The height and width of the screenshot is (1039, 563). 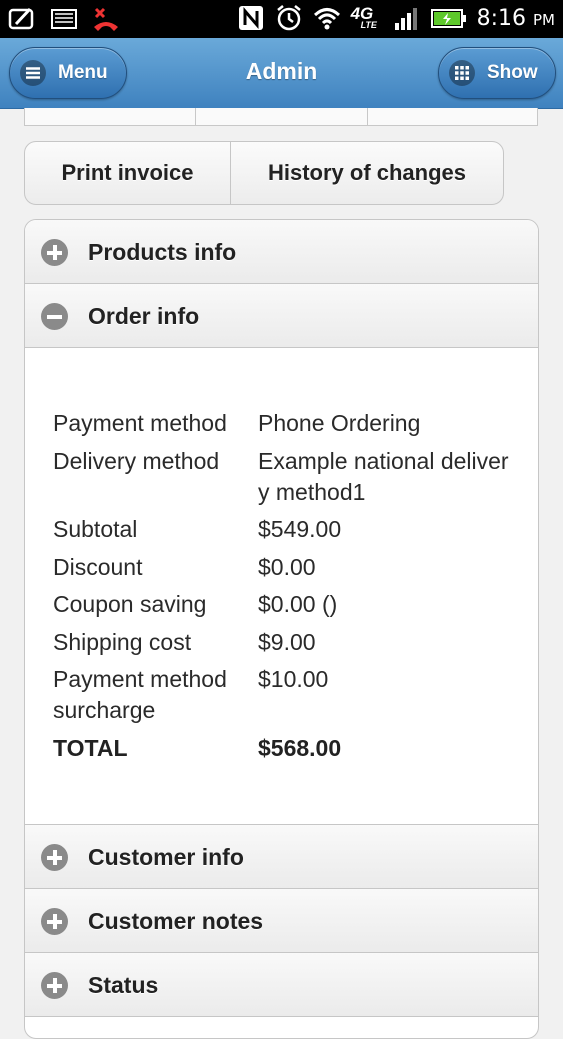 What do you see at coordinates (281, 921) in the screenshot?
I see `accordion-customer-notes: Customer notes` at bounding box center [281, 921].